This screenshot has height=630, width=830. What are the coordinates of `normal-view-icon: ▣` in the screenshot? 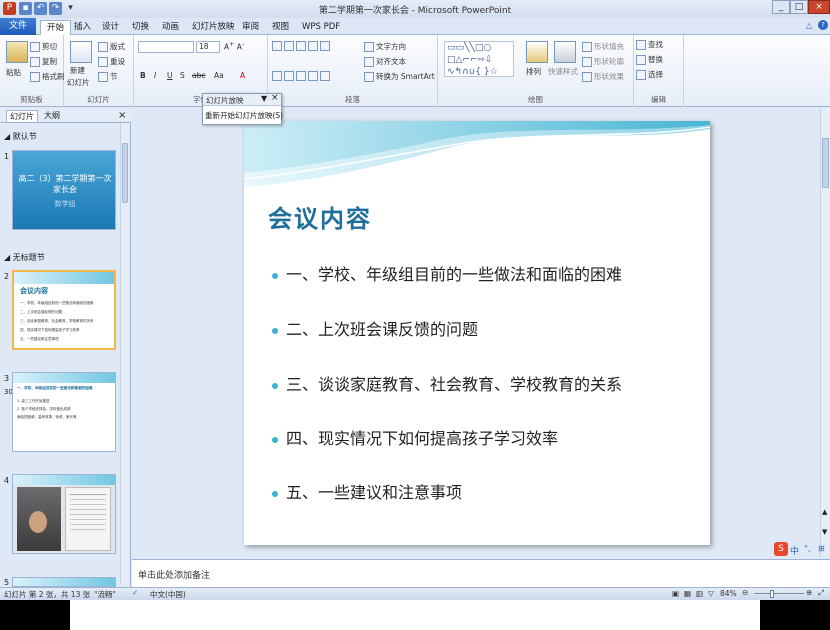 It's located at (675, 593).